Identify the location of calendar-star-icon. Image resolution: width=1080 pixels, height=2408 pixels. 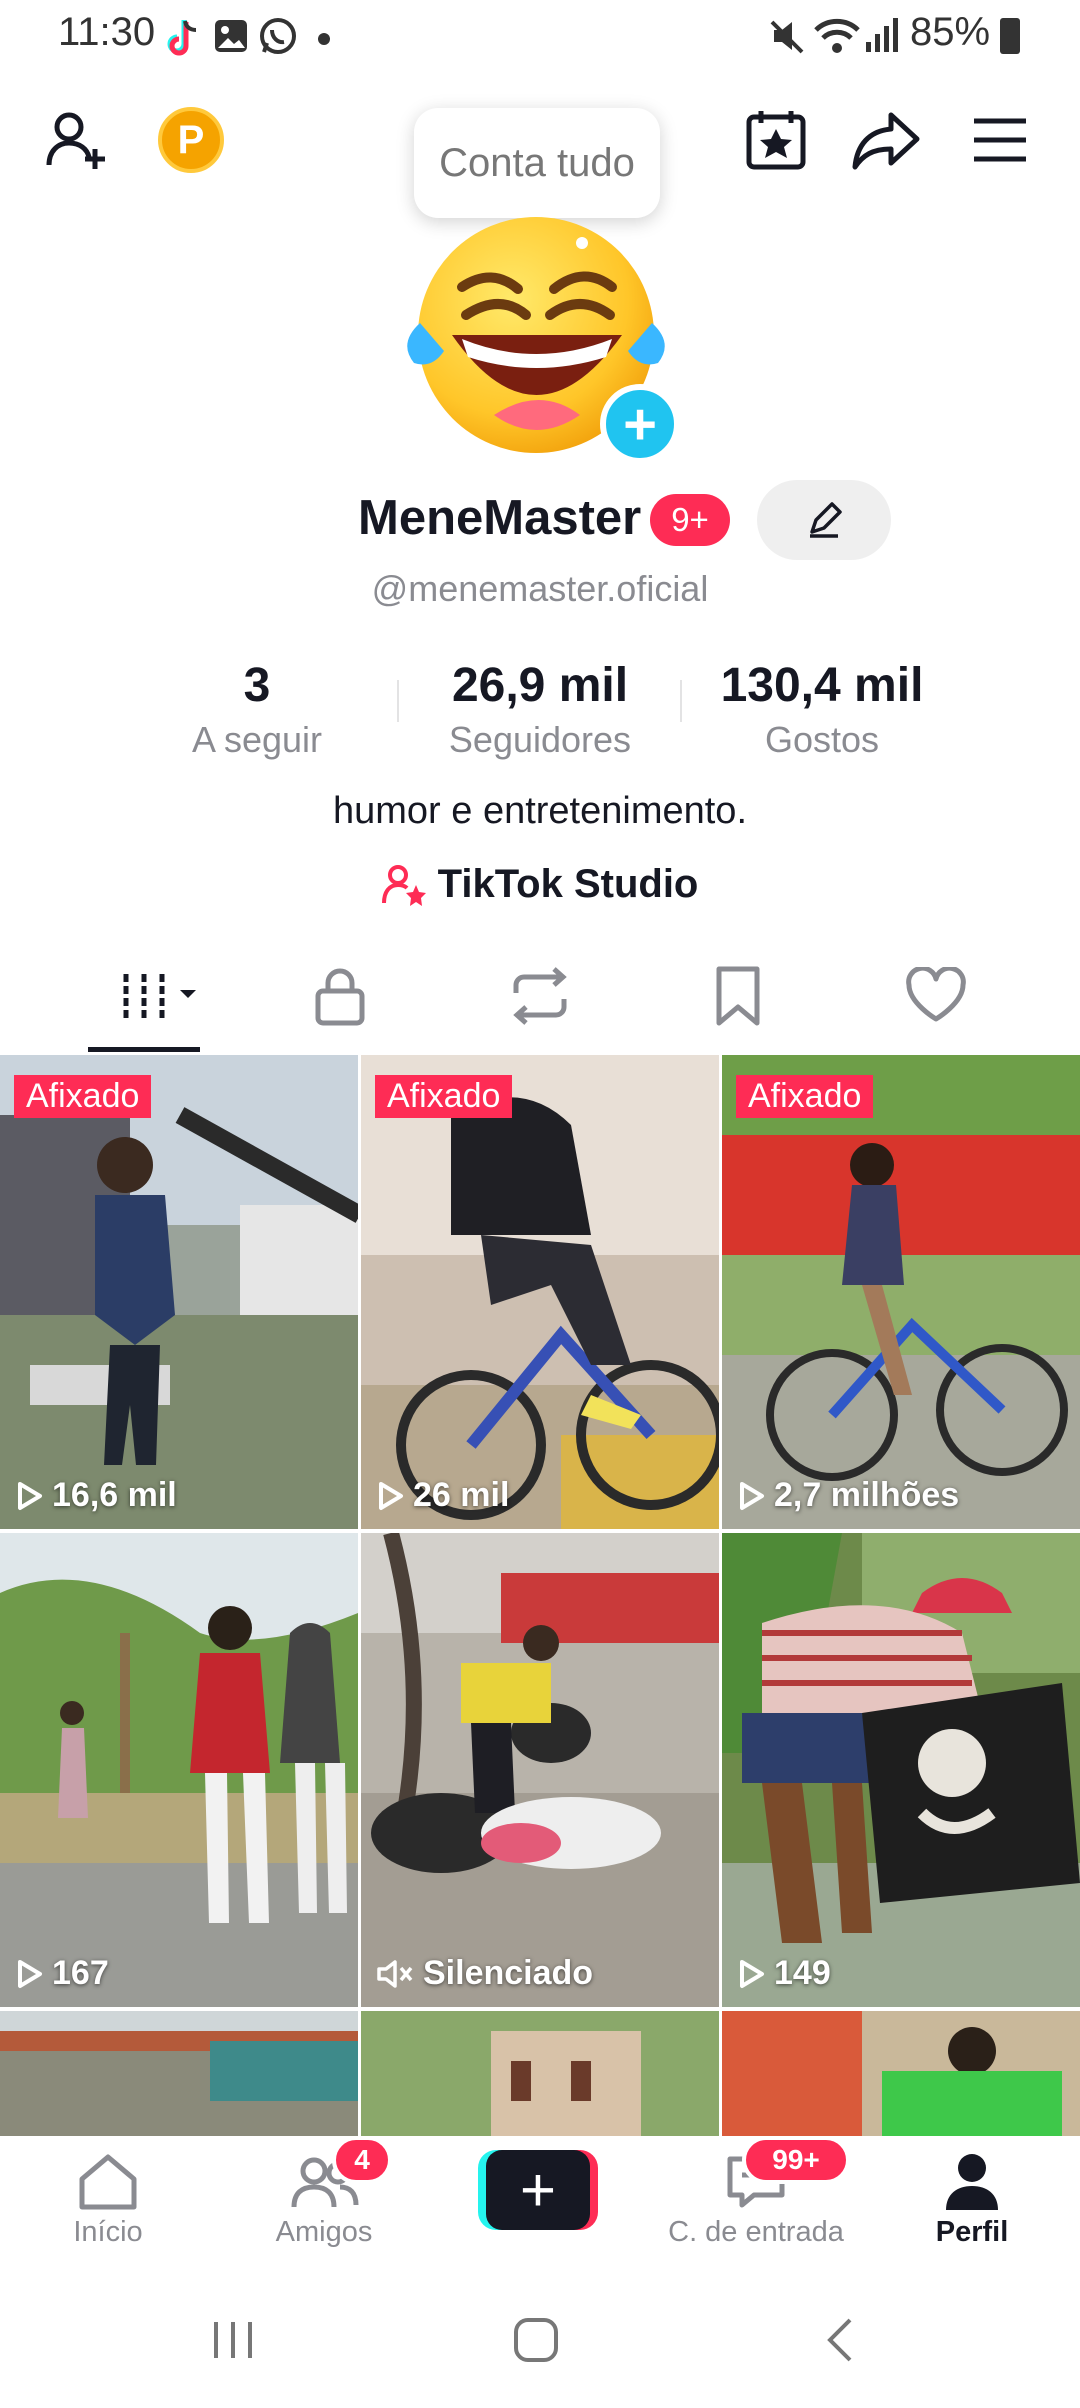
(776, 140).